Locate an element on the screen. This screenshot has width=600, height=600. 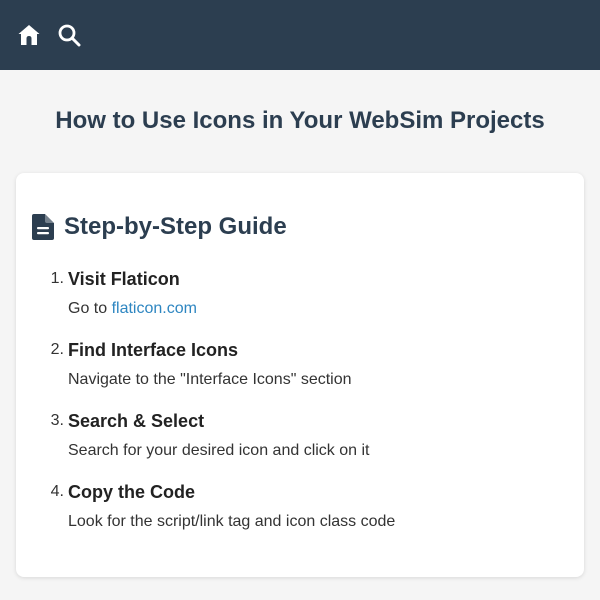
home-icon is located at coordinates (29, 35).